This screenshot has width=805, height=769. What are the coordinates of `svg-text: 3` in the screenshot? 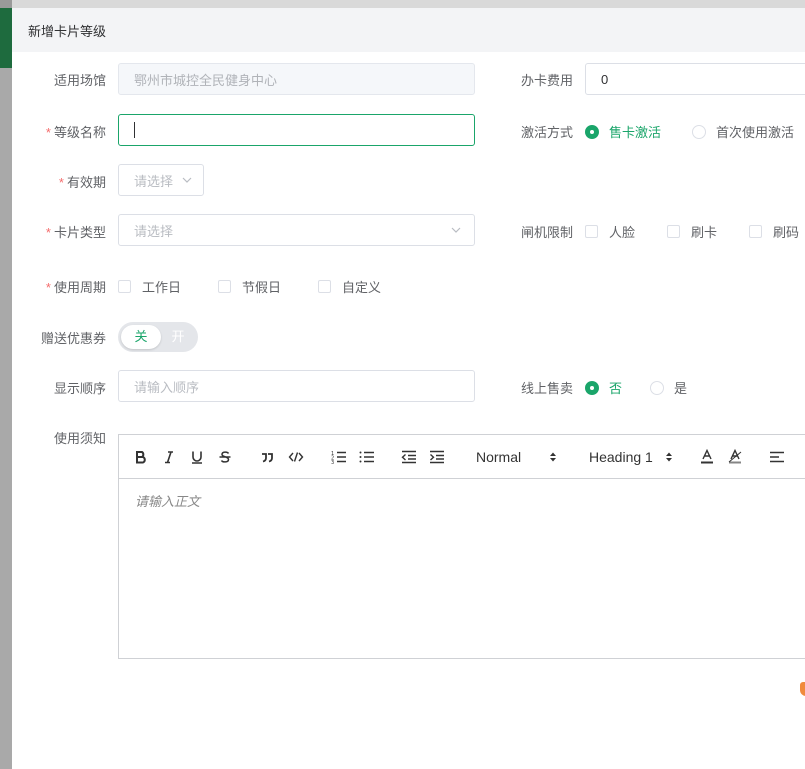 It's located at (332, 462).